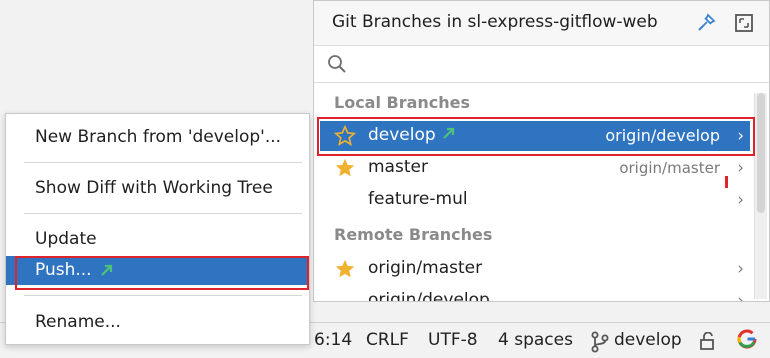 Image resolution: width=770 pixels, height=358 pixels. I want to click on menu-item-label: Update, so click(66, 239).